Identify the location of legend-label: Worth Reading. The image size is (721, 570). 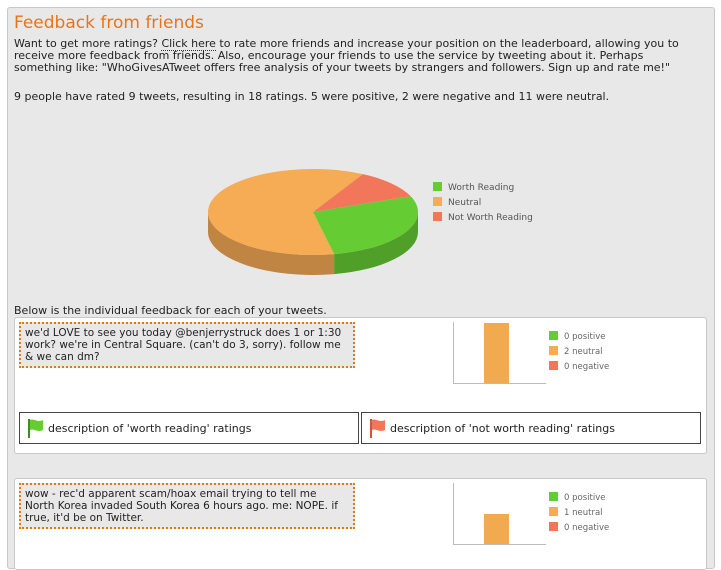
(481, 188).